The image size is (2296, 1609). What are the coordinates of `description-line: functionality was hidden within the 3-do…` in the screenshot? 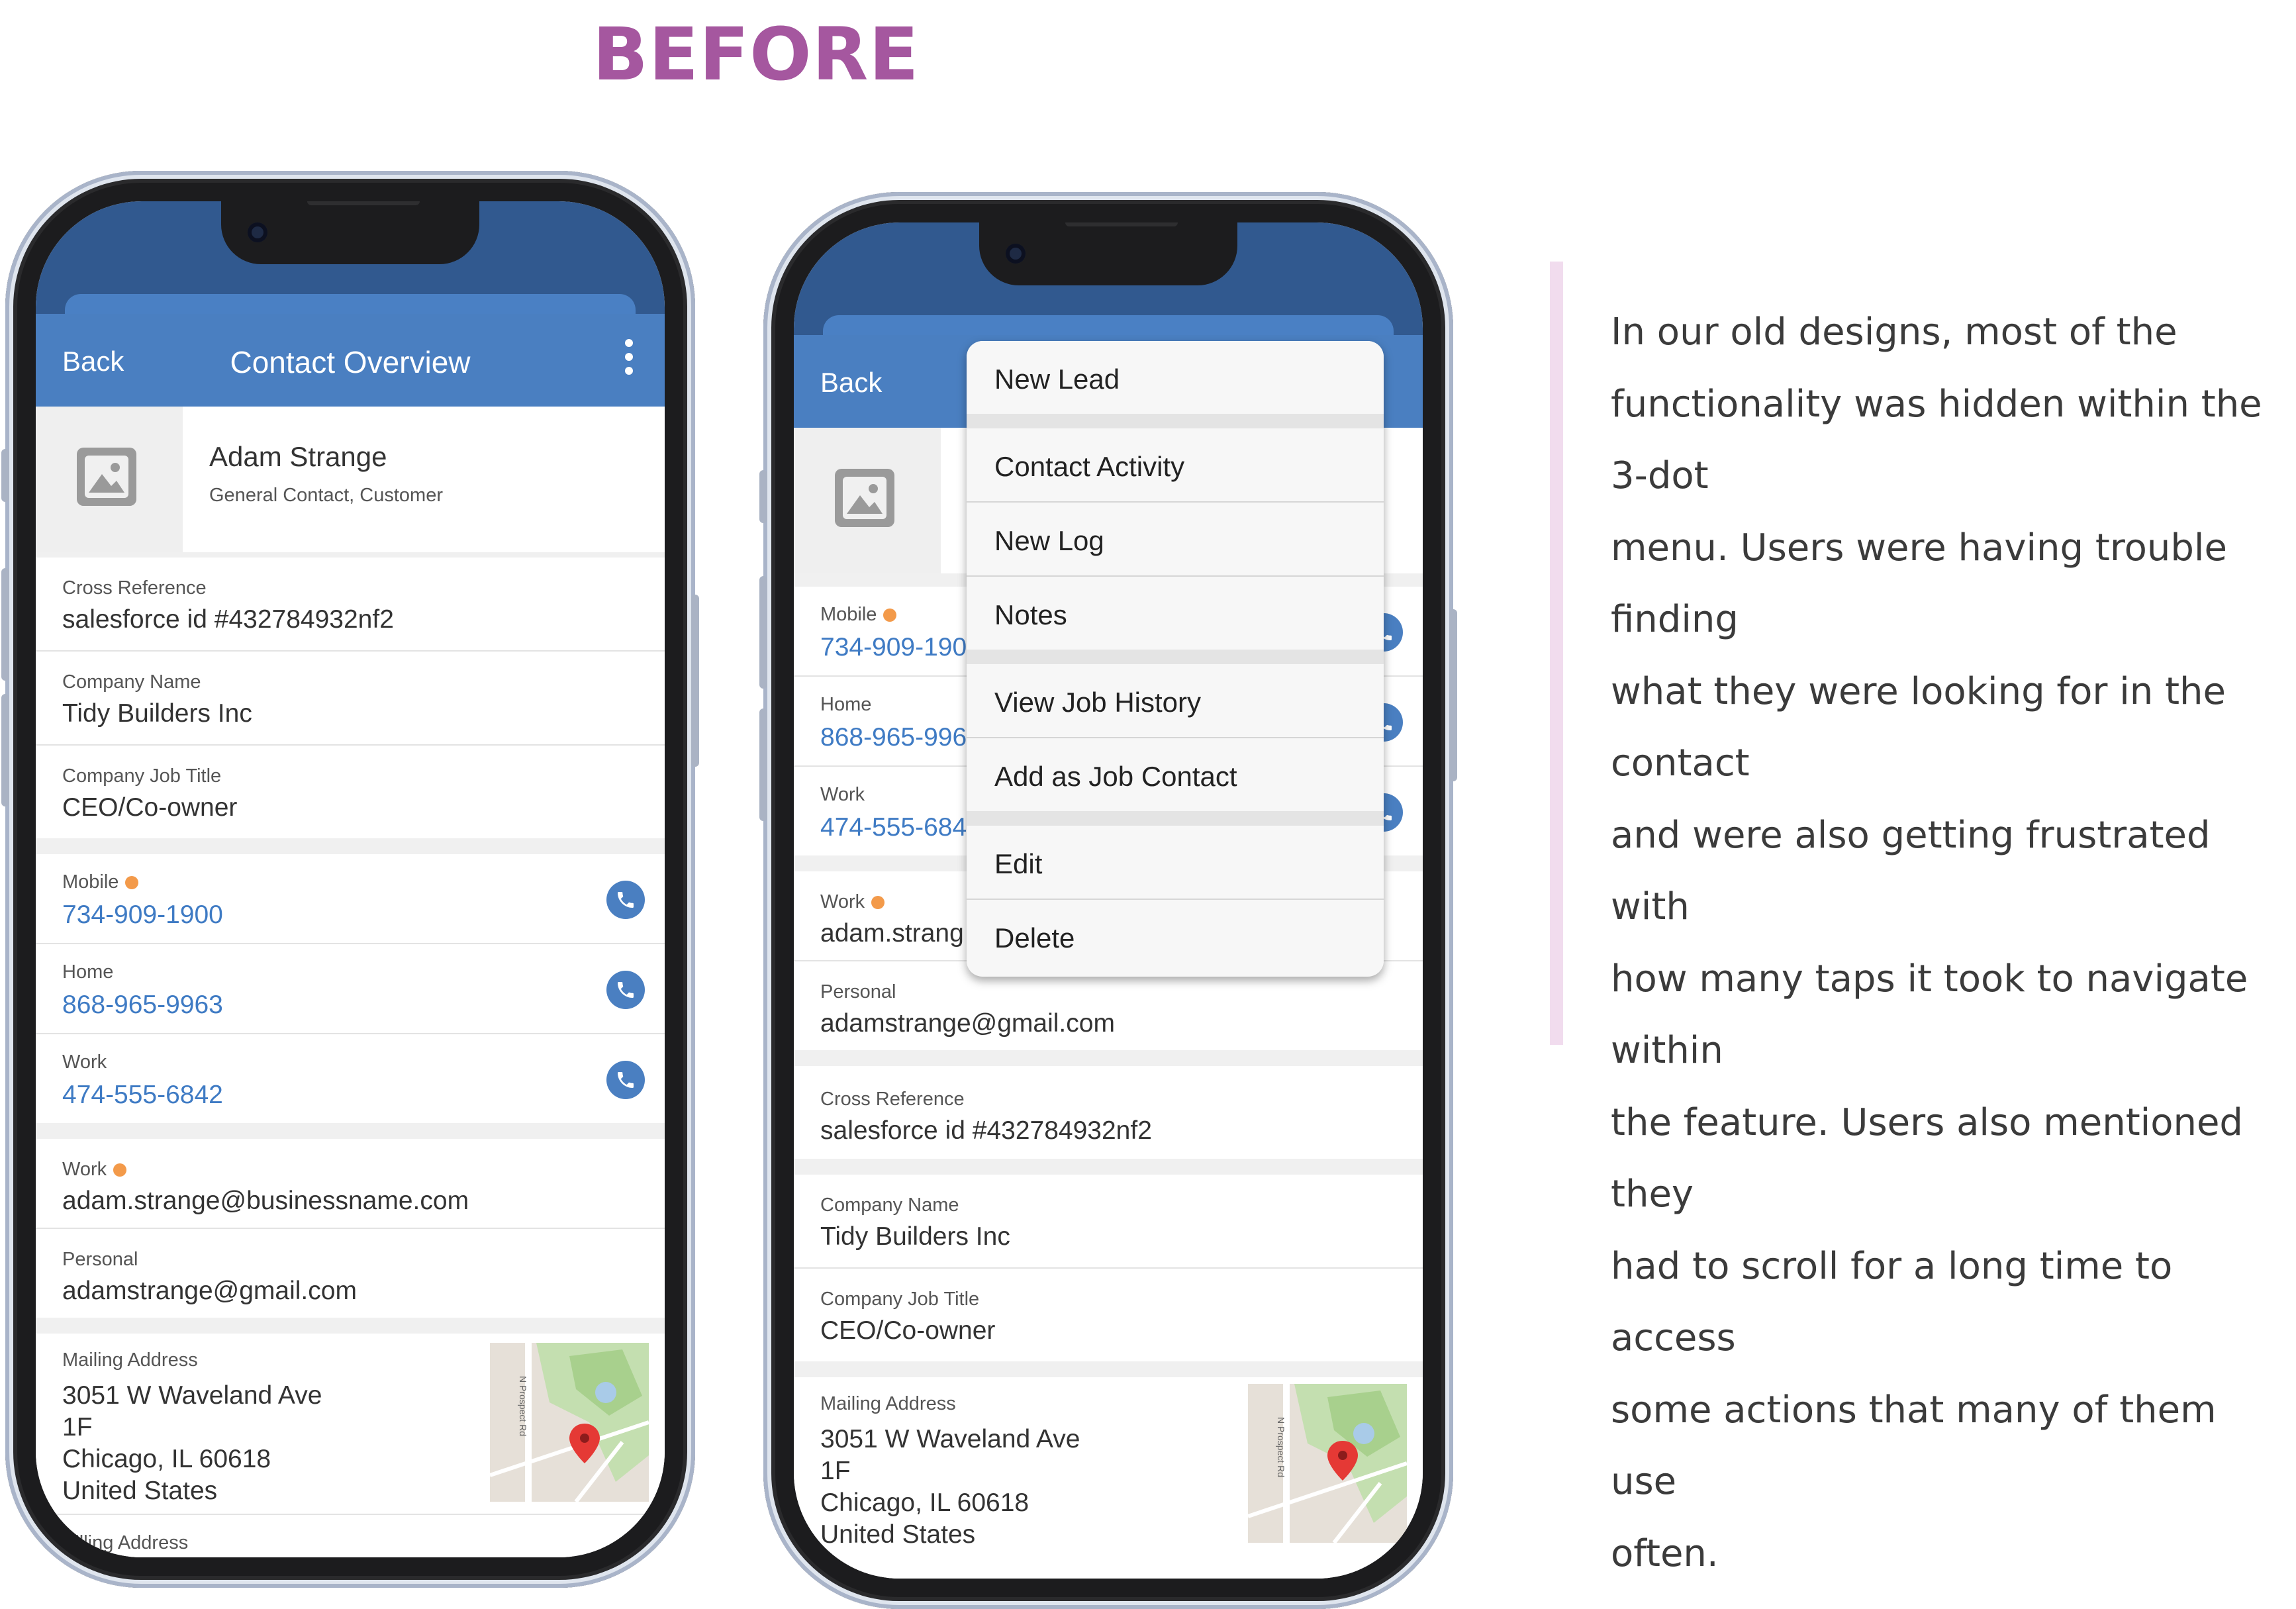 It's located at (1936, 440).